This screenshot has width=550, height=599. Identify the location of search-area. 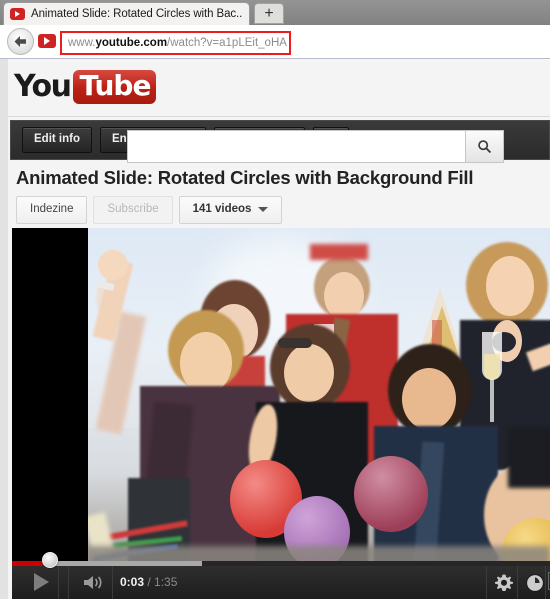
(315, 146).